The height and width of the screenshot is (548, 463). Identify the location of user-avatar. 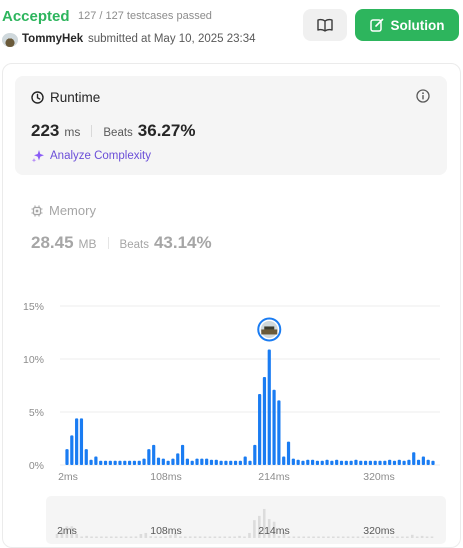
(10, 40).